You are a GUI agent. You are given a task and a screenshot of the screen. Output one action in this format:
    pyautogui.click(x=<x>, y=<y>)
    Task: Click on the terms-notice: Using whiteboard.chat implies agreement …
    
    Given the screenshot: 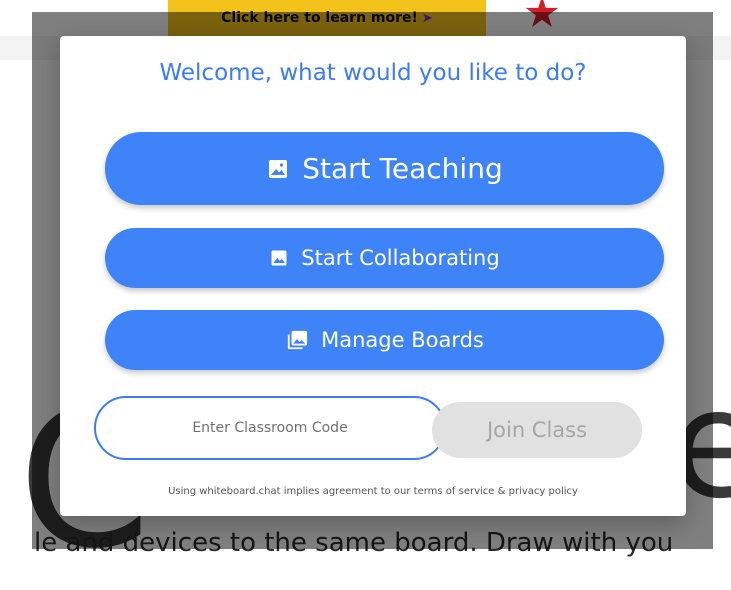 What is the action you would take?
    pyautogui.click(x=373, y=491)
    